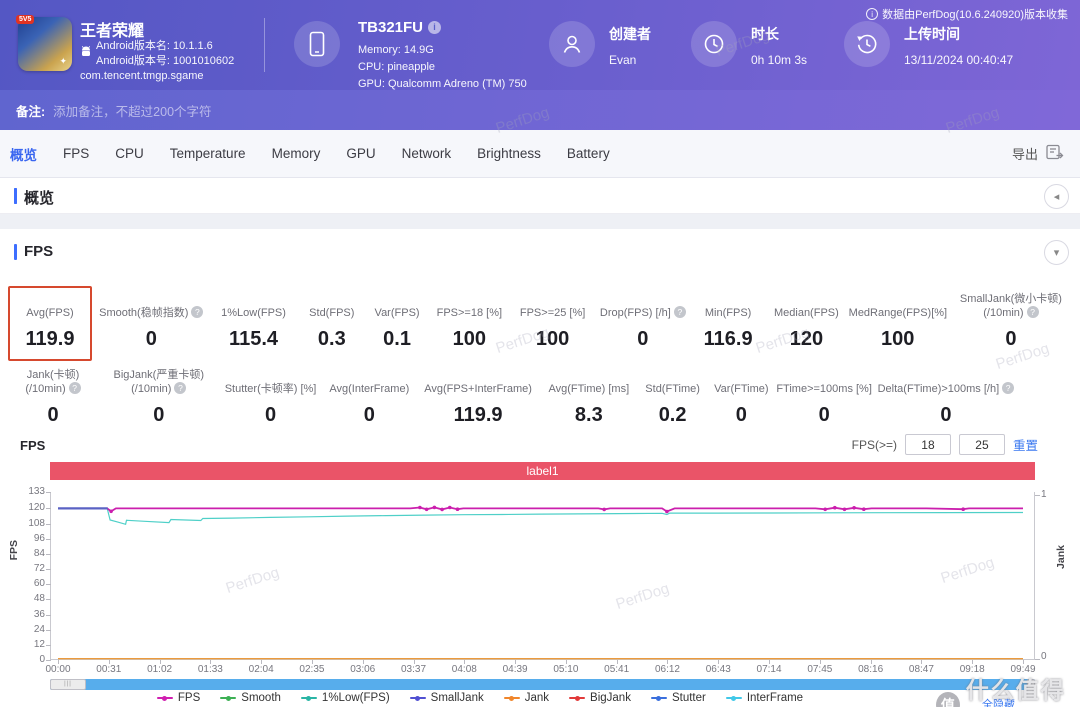 This screenshot has width=1080, height=707. Describe the element at coordinates (820, 669) in the screenshot. I see `x-tick: 07:45` at that location.